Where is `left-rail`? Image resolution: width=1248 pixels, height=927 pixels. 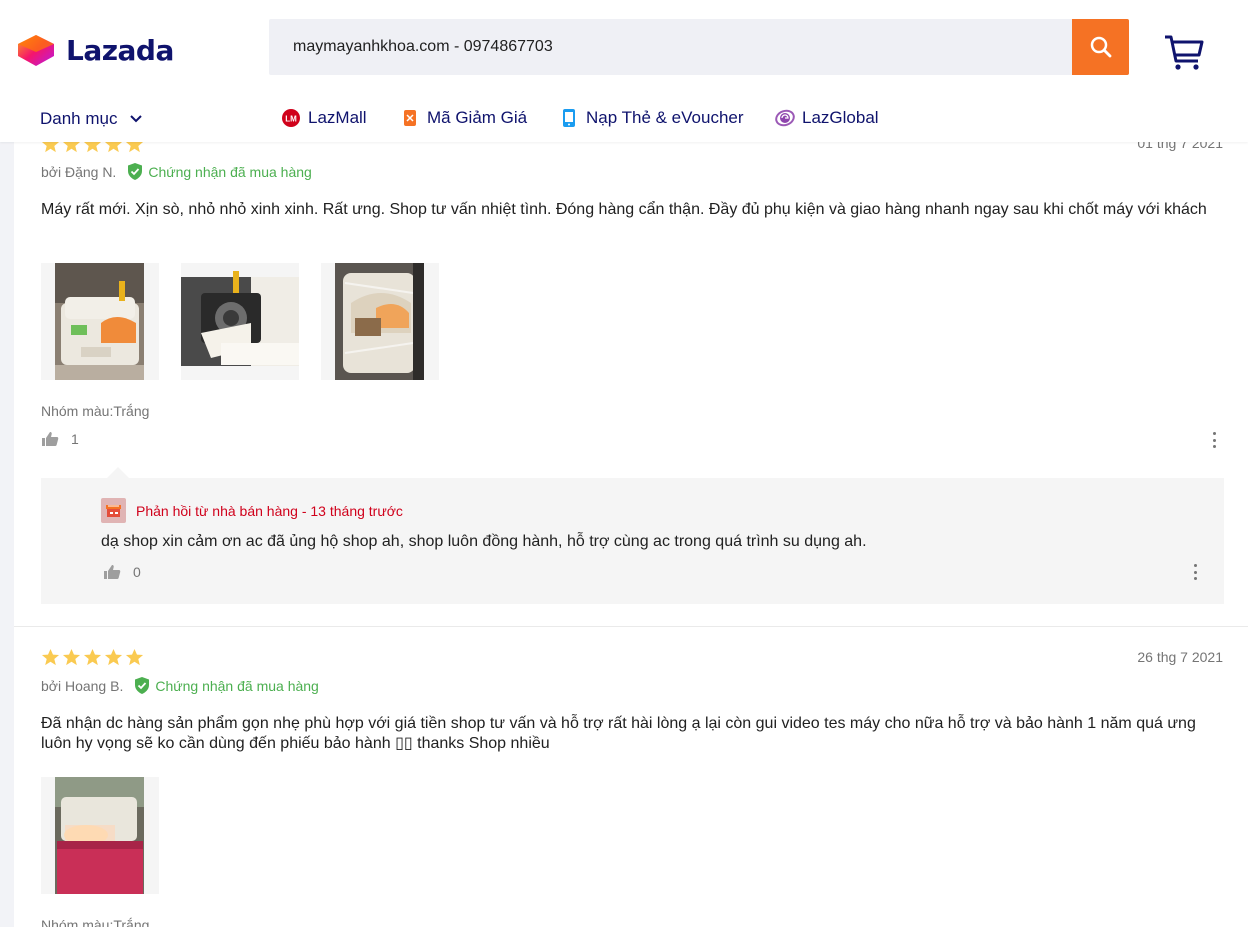
left-rail is located at coordinates (7, 534).